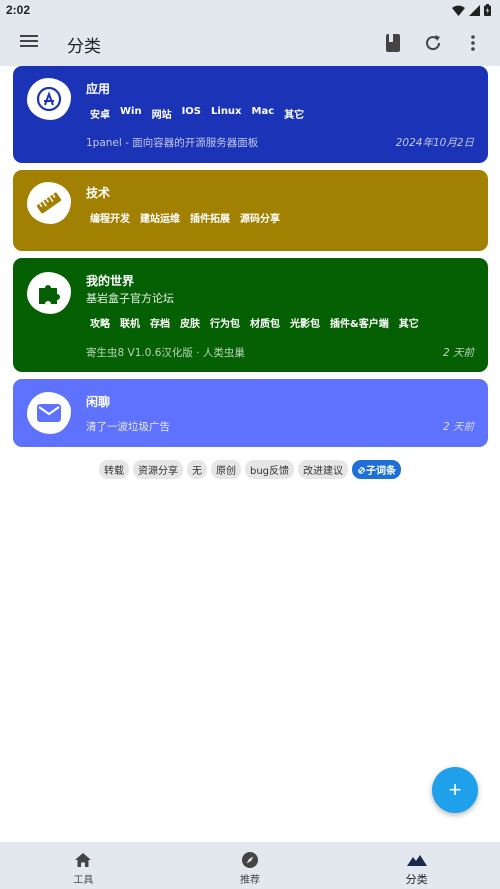 The width and height of the screenshot is (500, 889). What do you see at coordinates (191, 113) in the screenshot?
I see `tag: IOS` at bounding box center [191, 113].